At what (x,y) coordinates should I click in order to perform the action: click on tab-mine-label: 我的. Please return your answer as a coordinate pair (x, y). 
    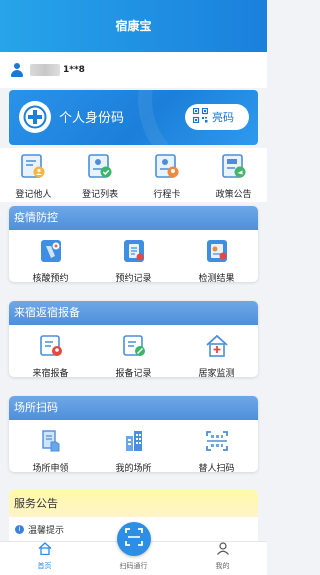
    Looking at the image, I should click on (222, 566).